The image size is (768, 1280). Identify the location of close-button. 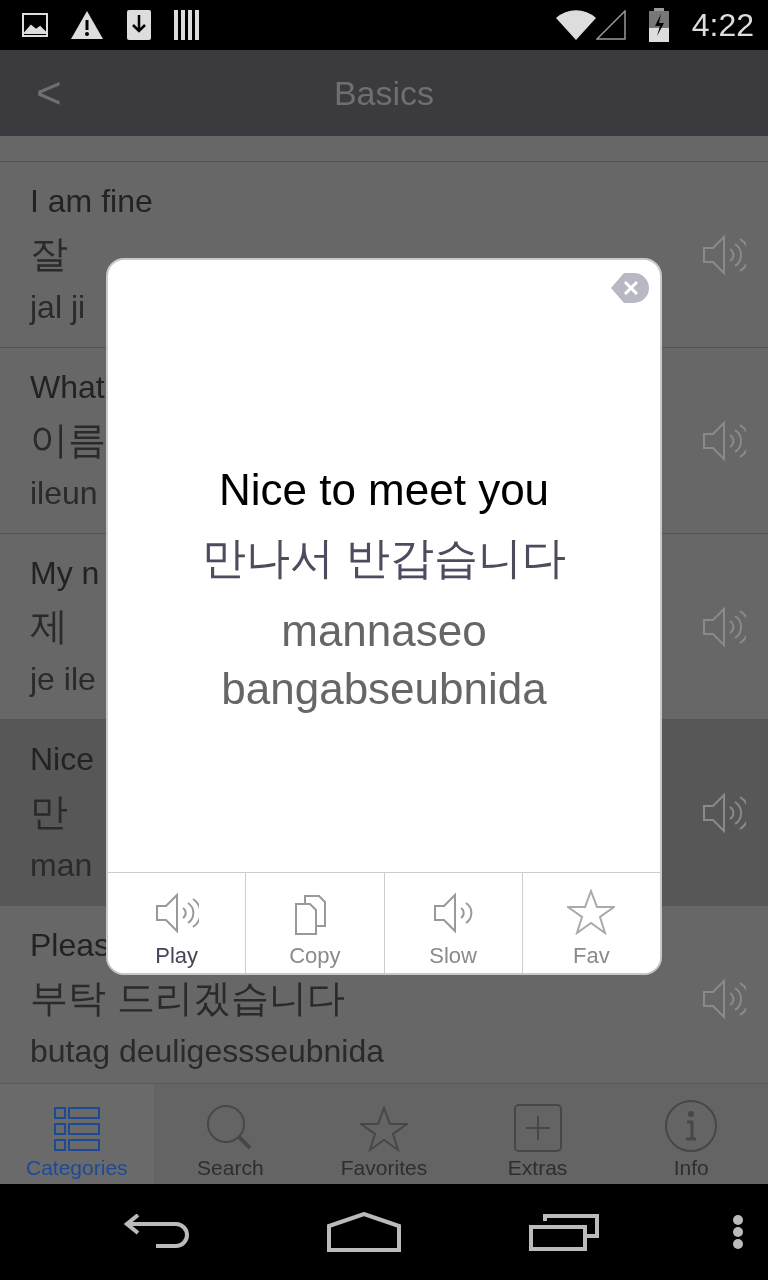
(630, 288).